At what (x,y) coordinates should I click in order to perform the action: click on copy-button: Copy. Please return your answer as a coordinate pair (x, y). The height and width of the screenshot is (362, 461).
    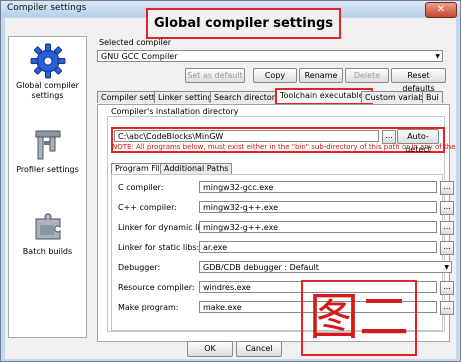
    Looking at the image, I should click on (275, 75).